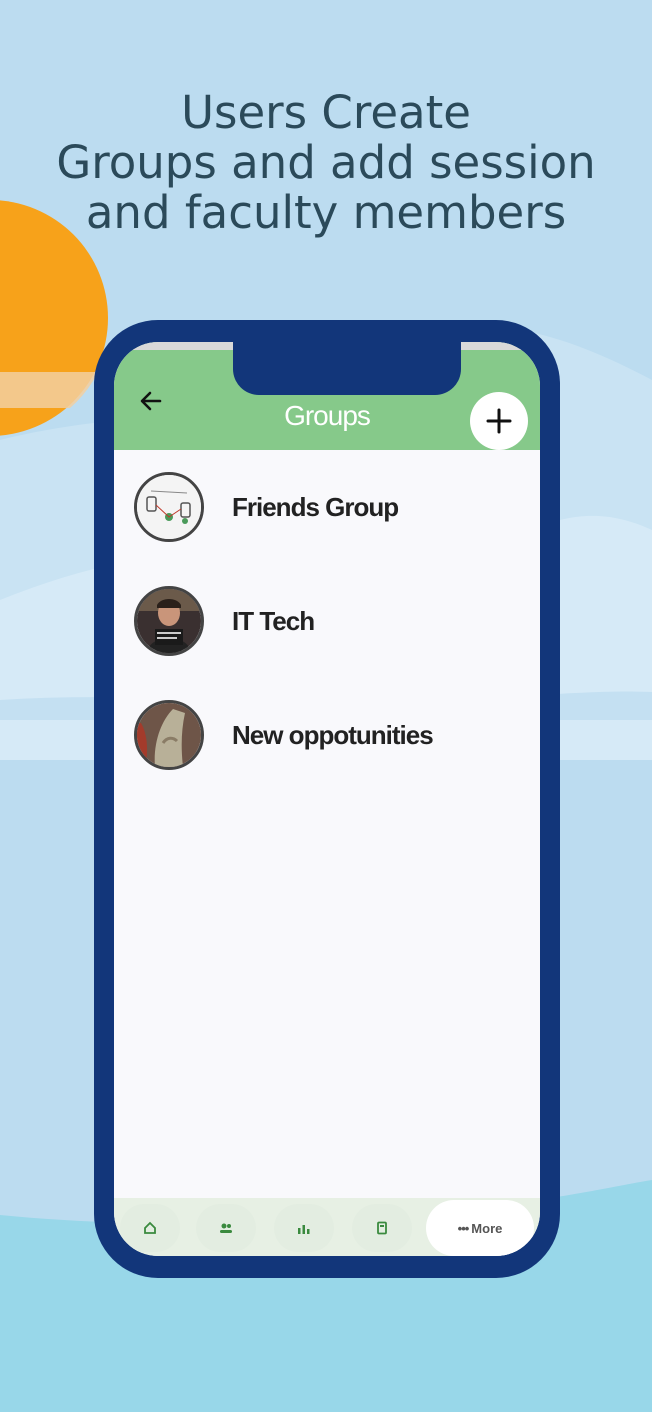 The width and height of the screenshot is (652, 1412). I want to click on headline-line-3: and faculty members, so click(326, 212).